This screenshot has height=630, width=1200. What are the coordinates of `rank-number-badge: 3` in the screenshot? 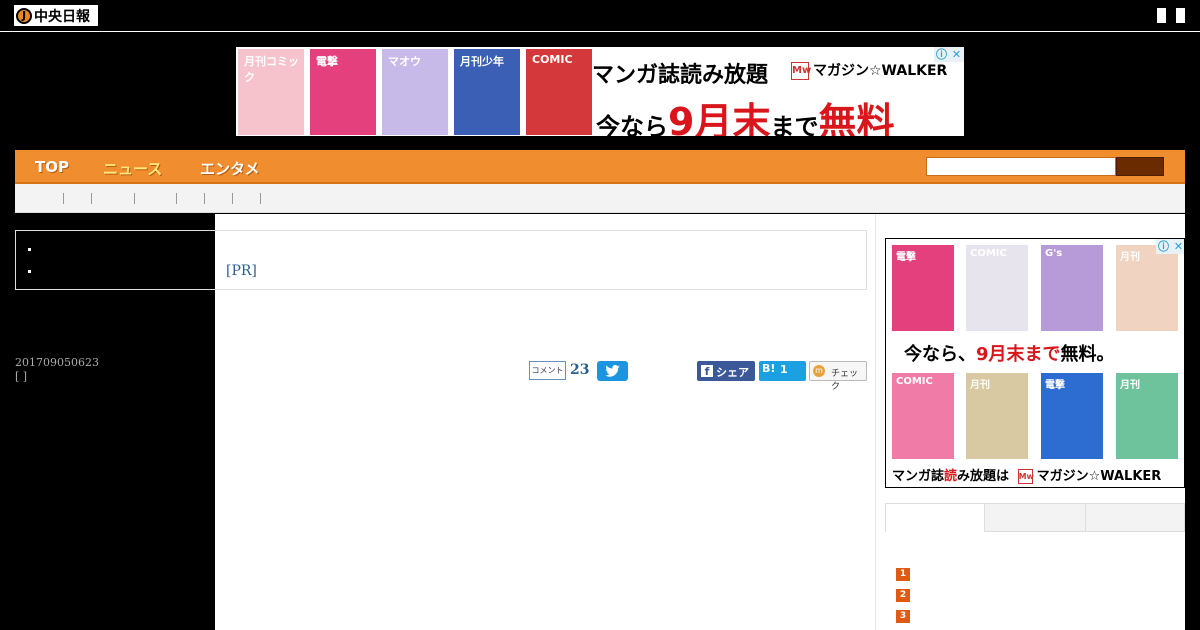 It's located at (903, 616).